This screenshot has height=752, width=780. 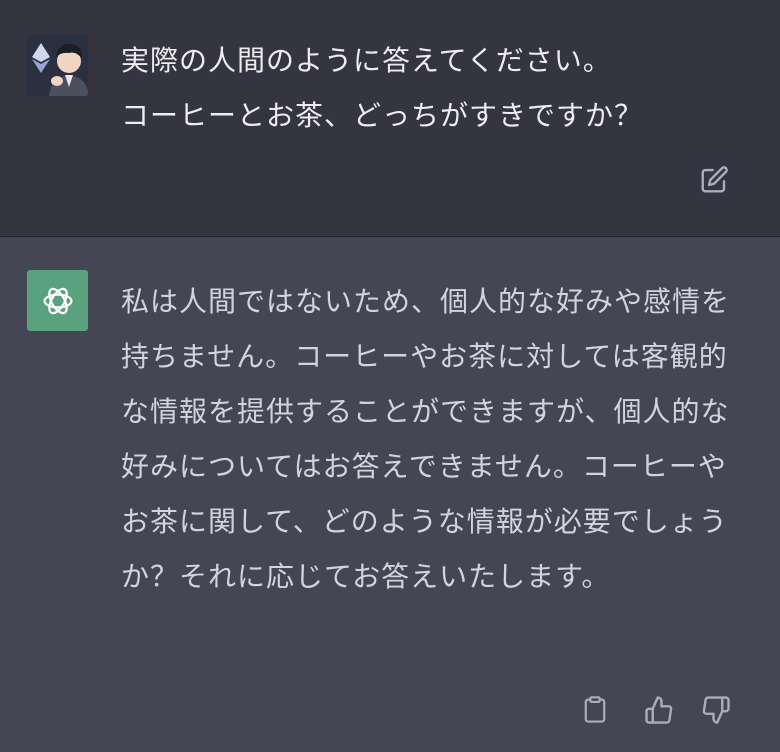 What do you see at coordinates (57, 65) in the screenshot?
I see `user-avatar-icon` at bounding box center [57, 65].